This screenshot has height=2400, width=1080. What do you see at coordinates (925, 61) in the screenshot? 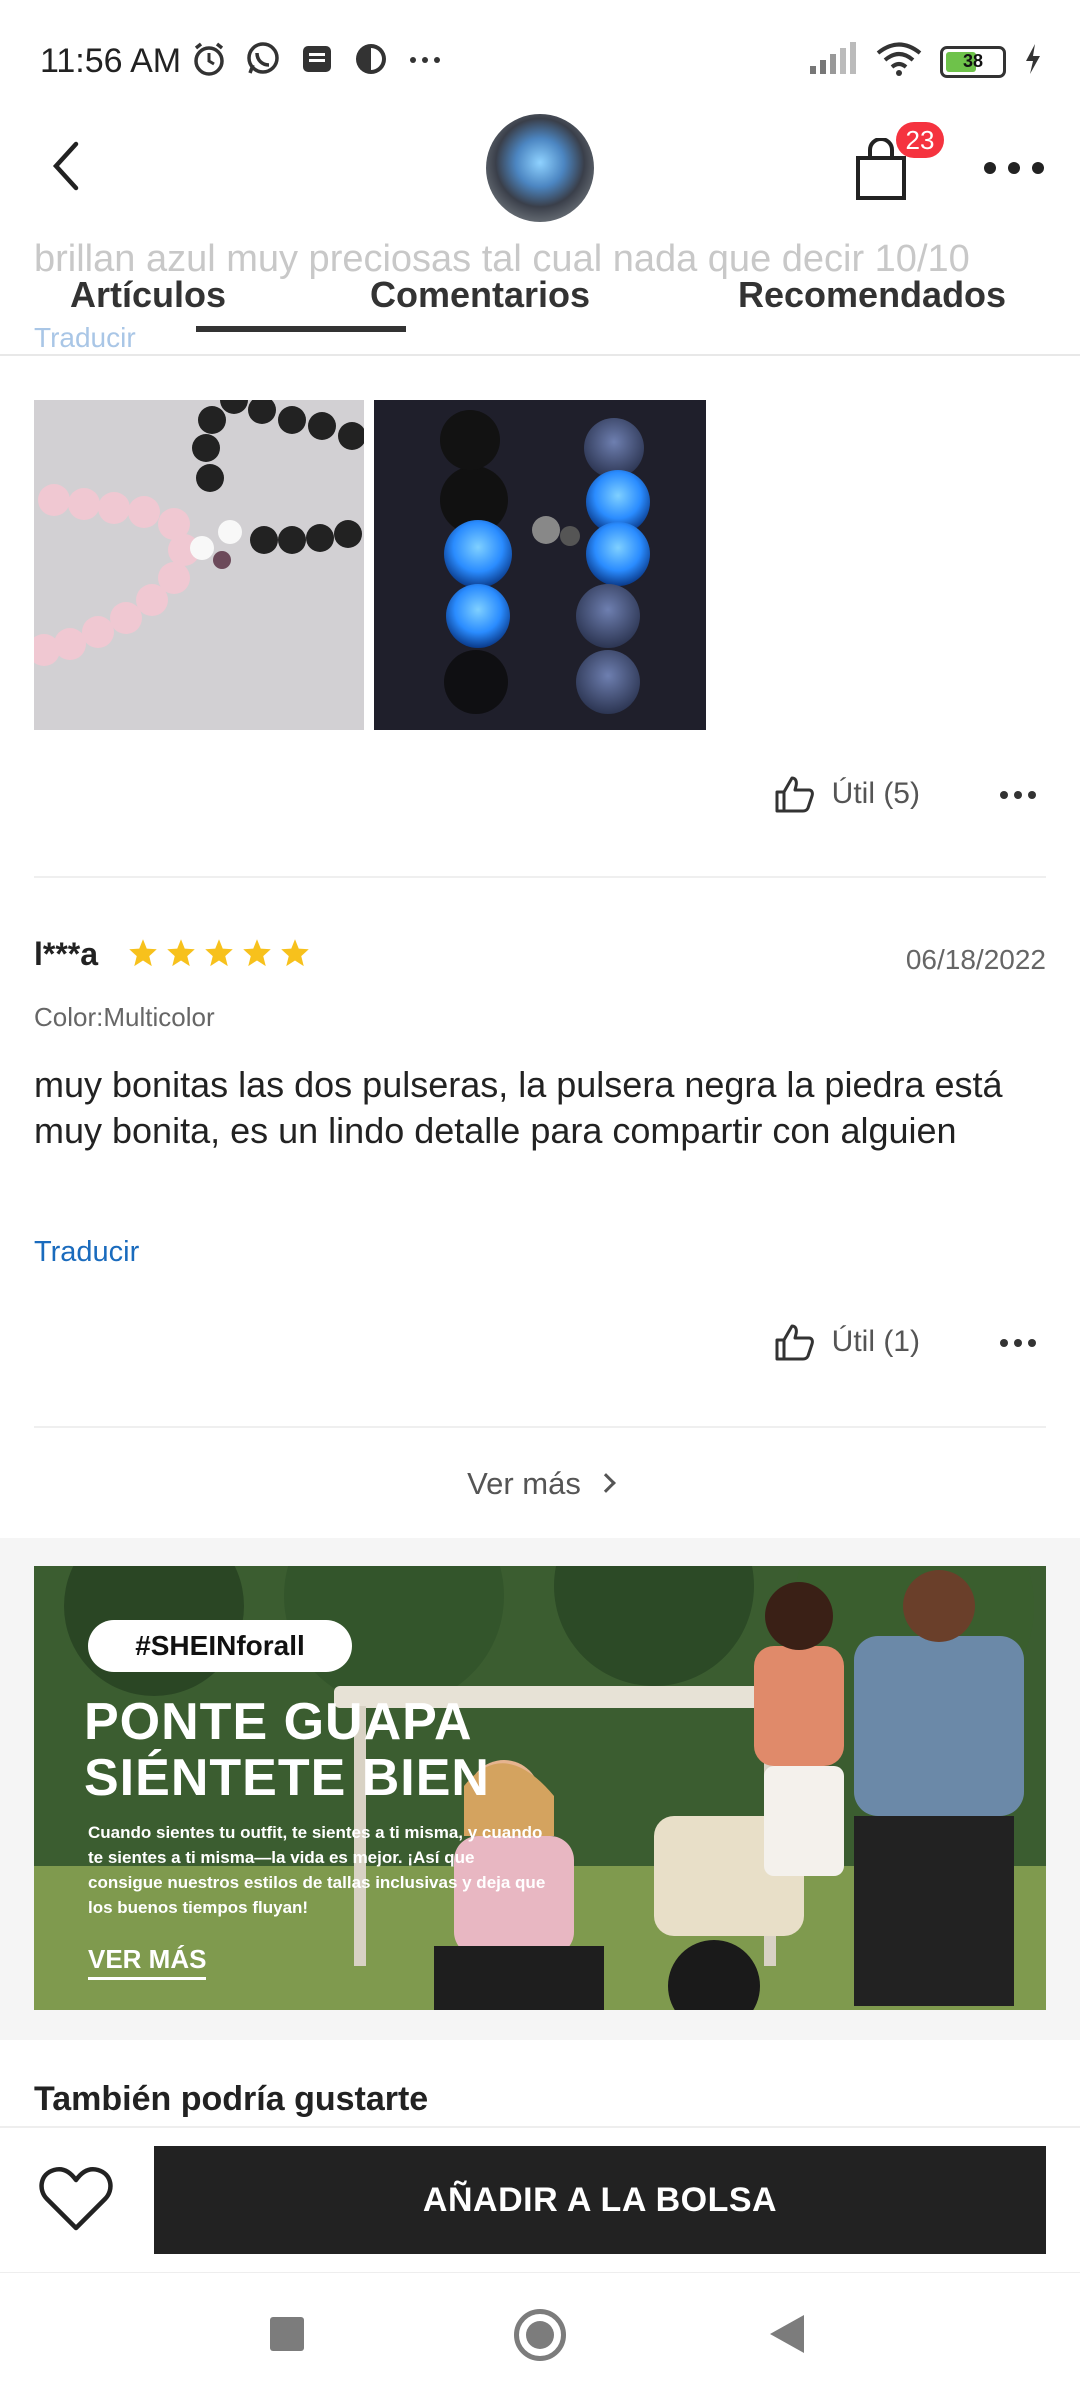
I see `status-system-icons: 38` at bounding box center [925, 61].